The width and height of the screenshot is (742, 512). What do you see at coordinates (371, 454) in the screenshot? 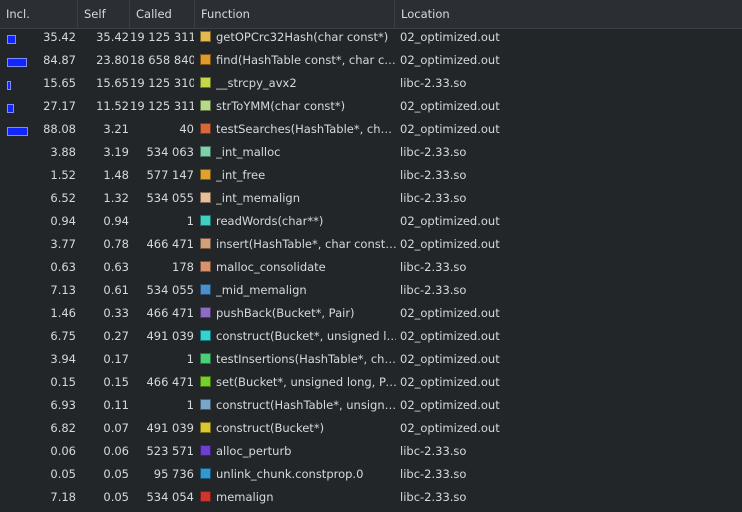
I see `table-row: 0.06 0.06 523 571 alloc_perturb libc-2.33.so` at bounding box center [371, 454].